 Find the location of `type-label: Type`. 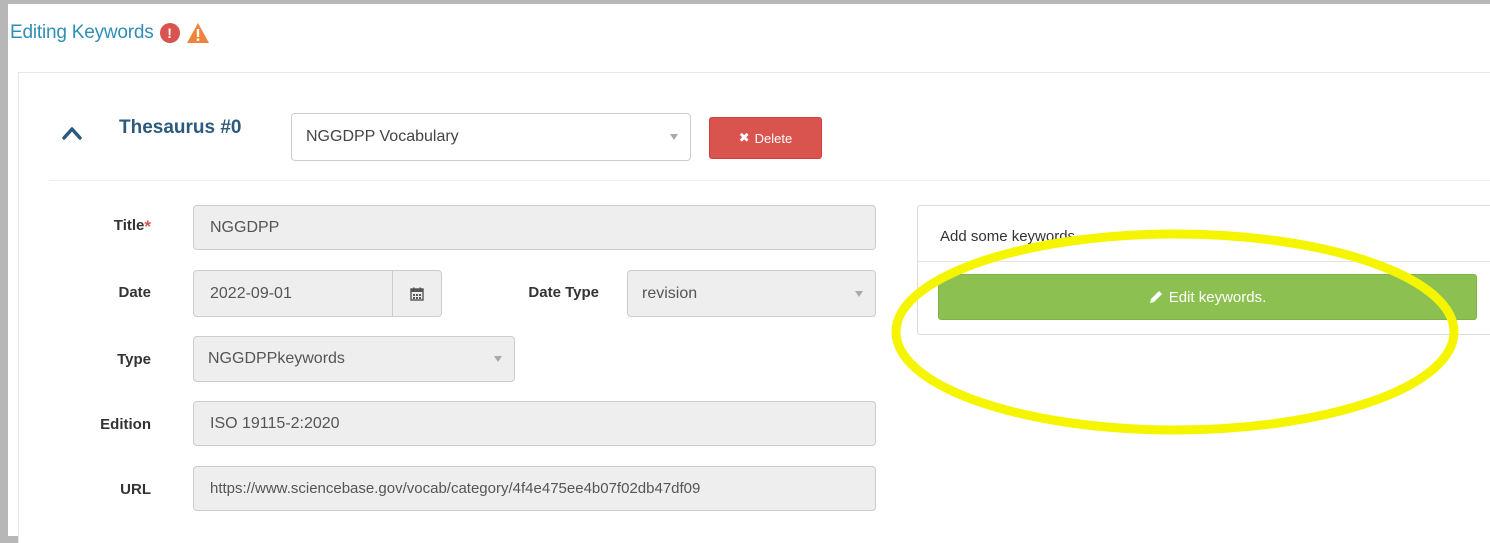

type-label: Type is located at coordinates (134, 359).